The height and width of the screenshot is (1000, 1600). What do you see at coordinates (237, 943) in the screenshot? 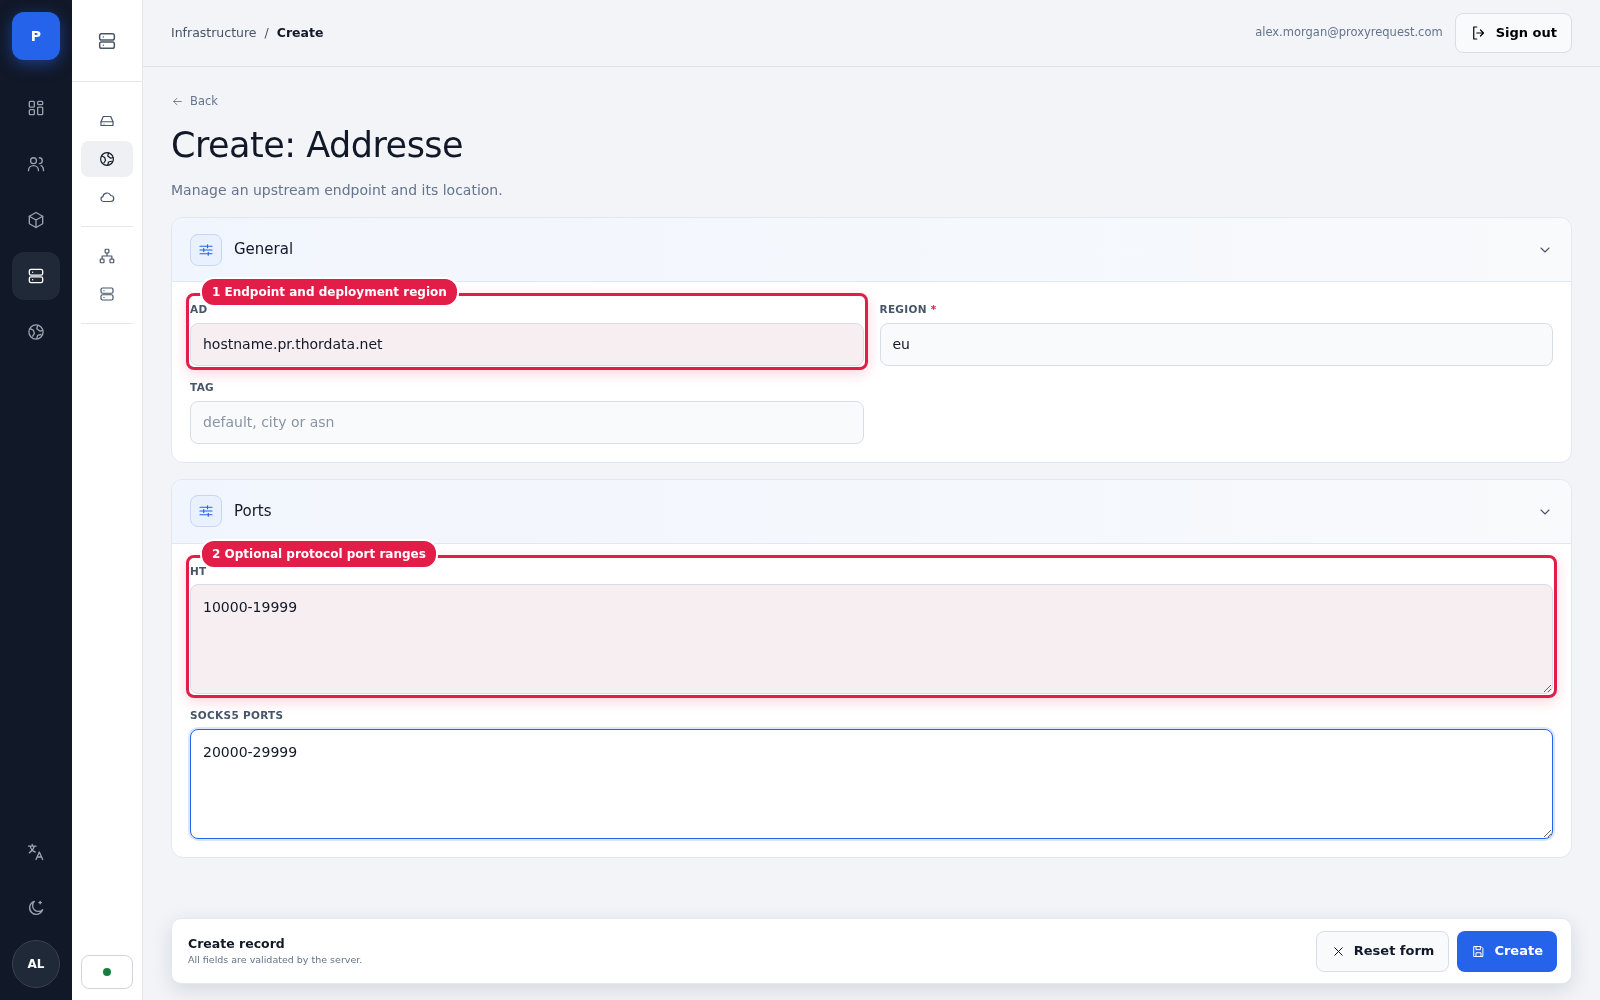
I see `action-bar-title: Create record` at bounding box center [237, 943].